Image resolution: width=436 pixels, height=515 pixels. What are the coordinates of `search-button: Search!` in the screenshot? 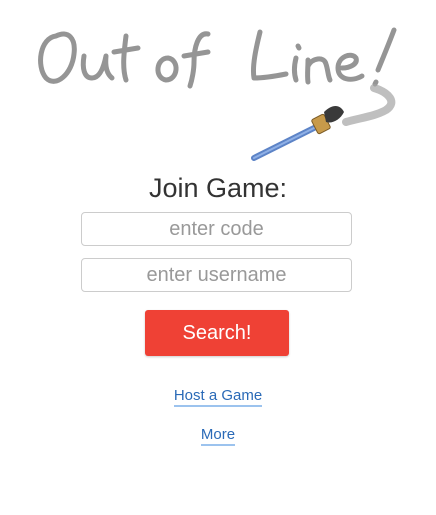 It's located at (217, 333).